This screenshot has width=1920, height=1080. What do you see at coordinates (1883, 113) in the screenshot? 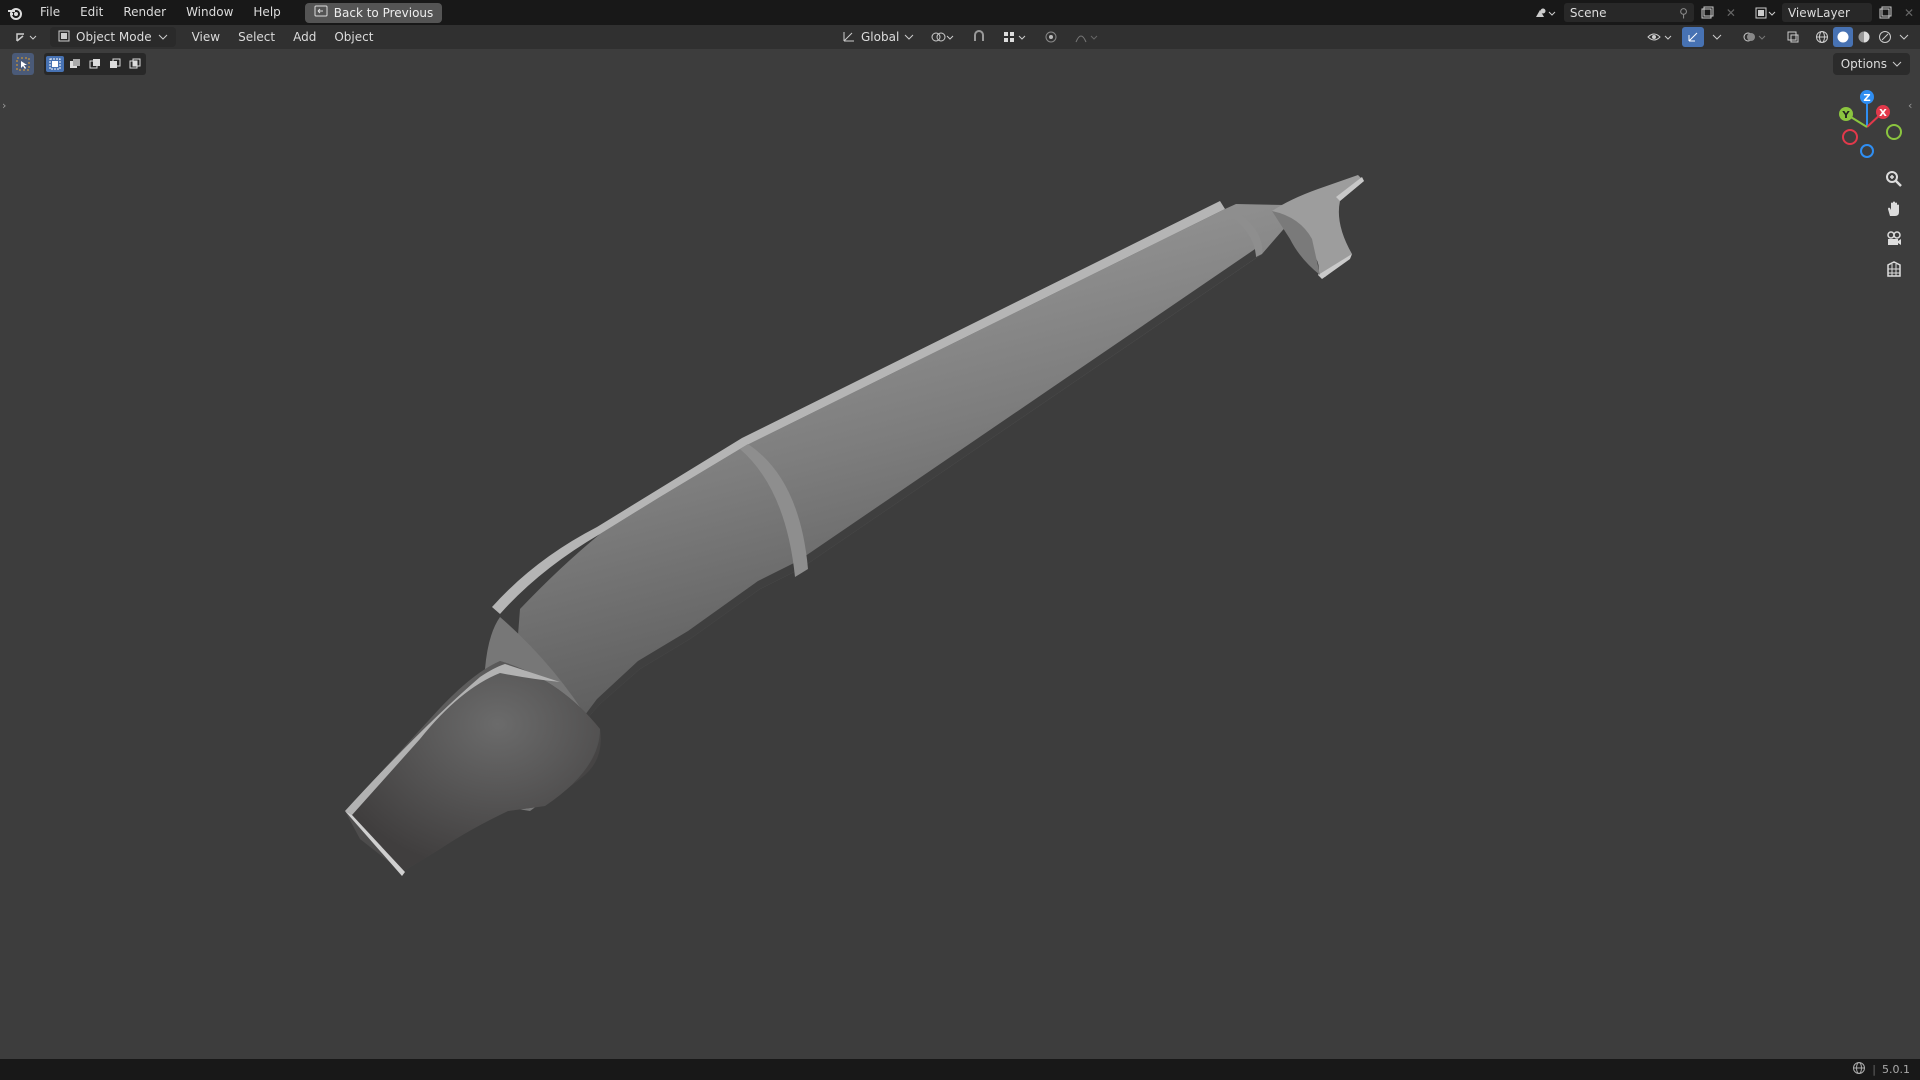
I see `x-axis-label: X` at bounding box center [1883, 113].